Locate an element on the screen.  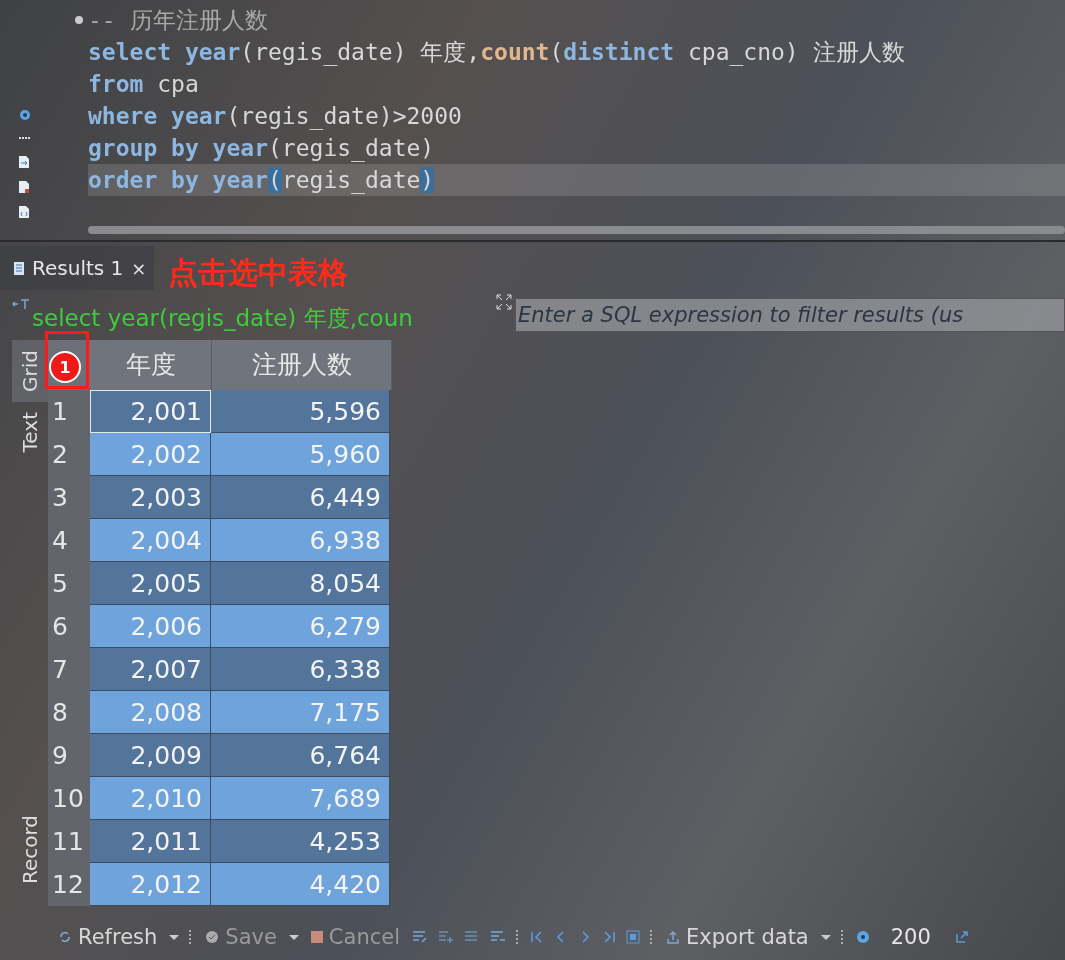
text-filter-icon is located at coordinates (21, 304).